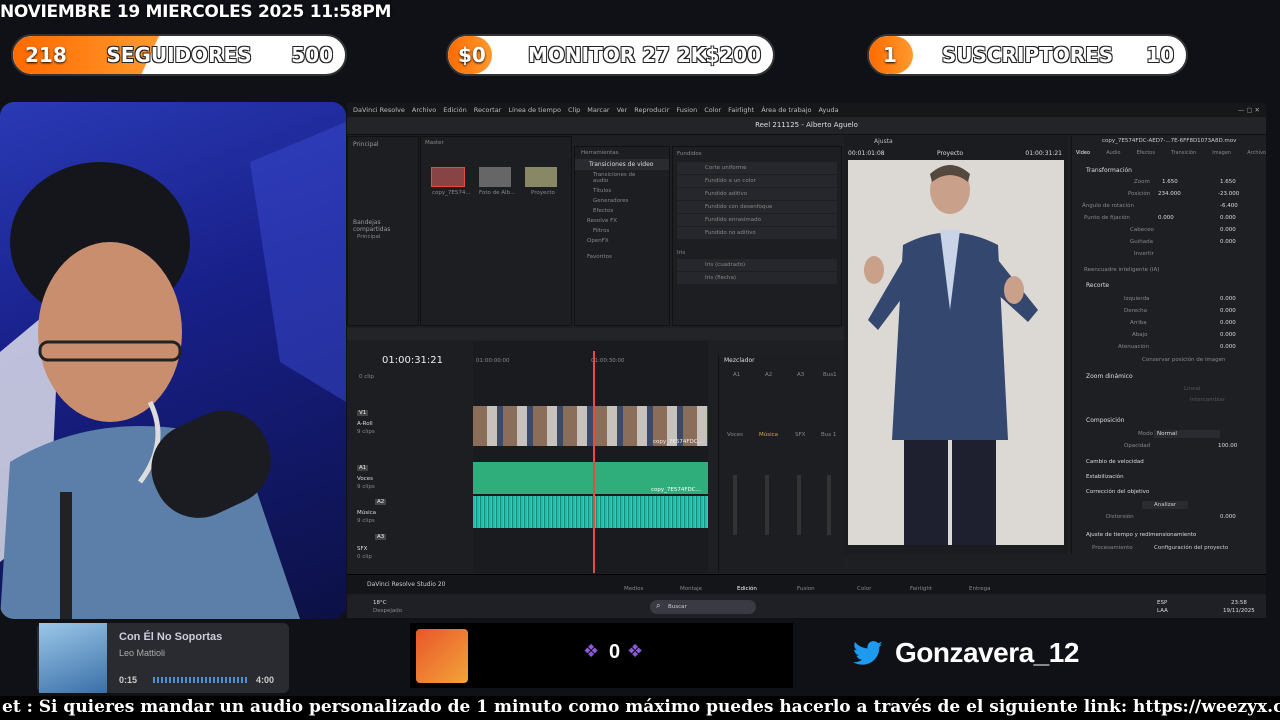 The width and height of the screenshot is (1280, 720). I want to click on lens-correction: Corrección del objetivo, so click(1117, 492).